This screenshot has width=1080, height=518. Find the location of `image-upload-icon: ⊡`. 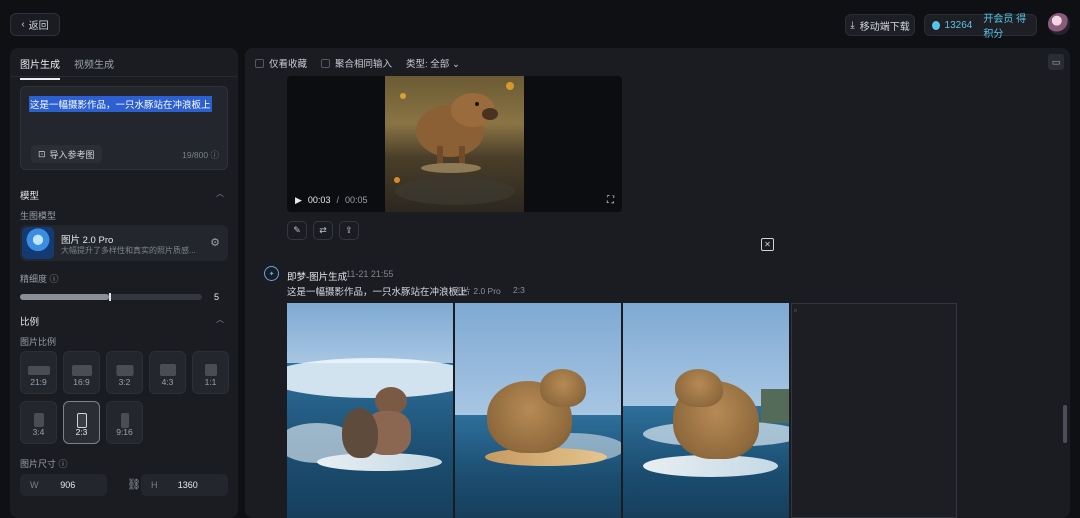

image-upload-icon: ⊡ is located at coordinates (42, 153).